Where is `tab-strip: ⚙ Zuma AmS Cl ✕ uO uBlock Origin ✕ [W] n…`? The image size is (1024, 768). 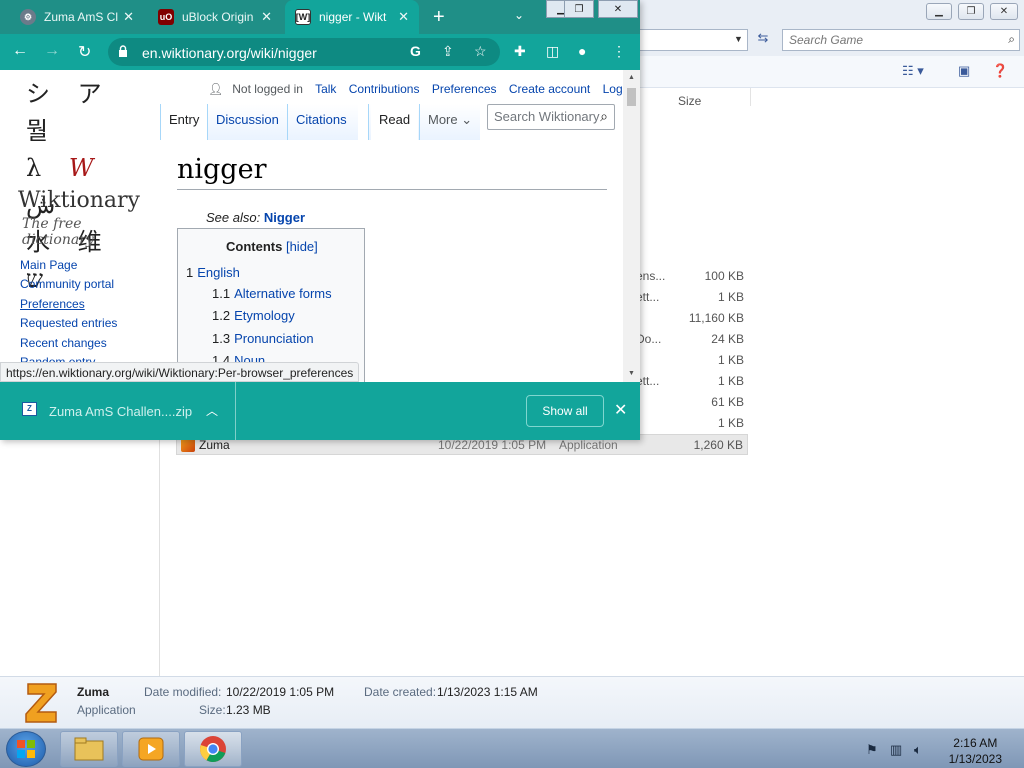 tab-strip: ⚙ Zuma AmS Cl ✕ uO uBlock Origin ✕ [W] n… is located at coordinates (320, 17).